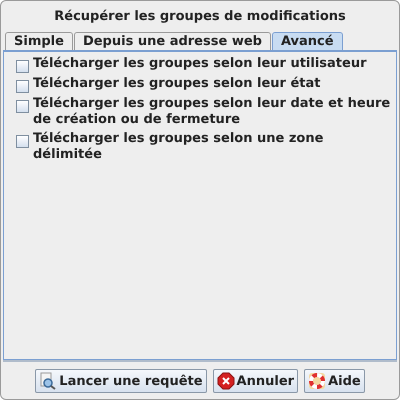 The width and height of the screenshot is (400, 400). What do you see at coordinates (317, 381) in the screenshot?
I see `lifebuoy-icon` at bounding box center [317, 381].